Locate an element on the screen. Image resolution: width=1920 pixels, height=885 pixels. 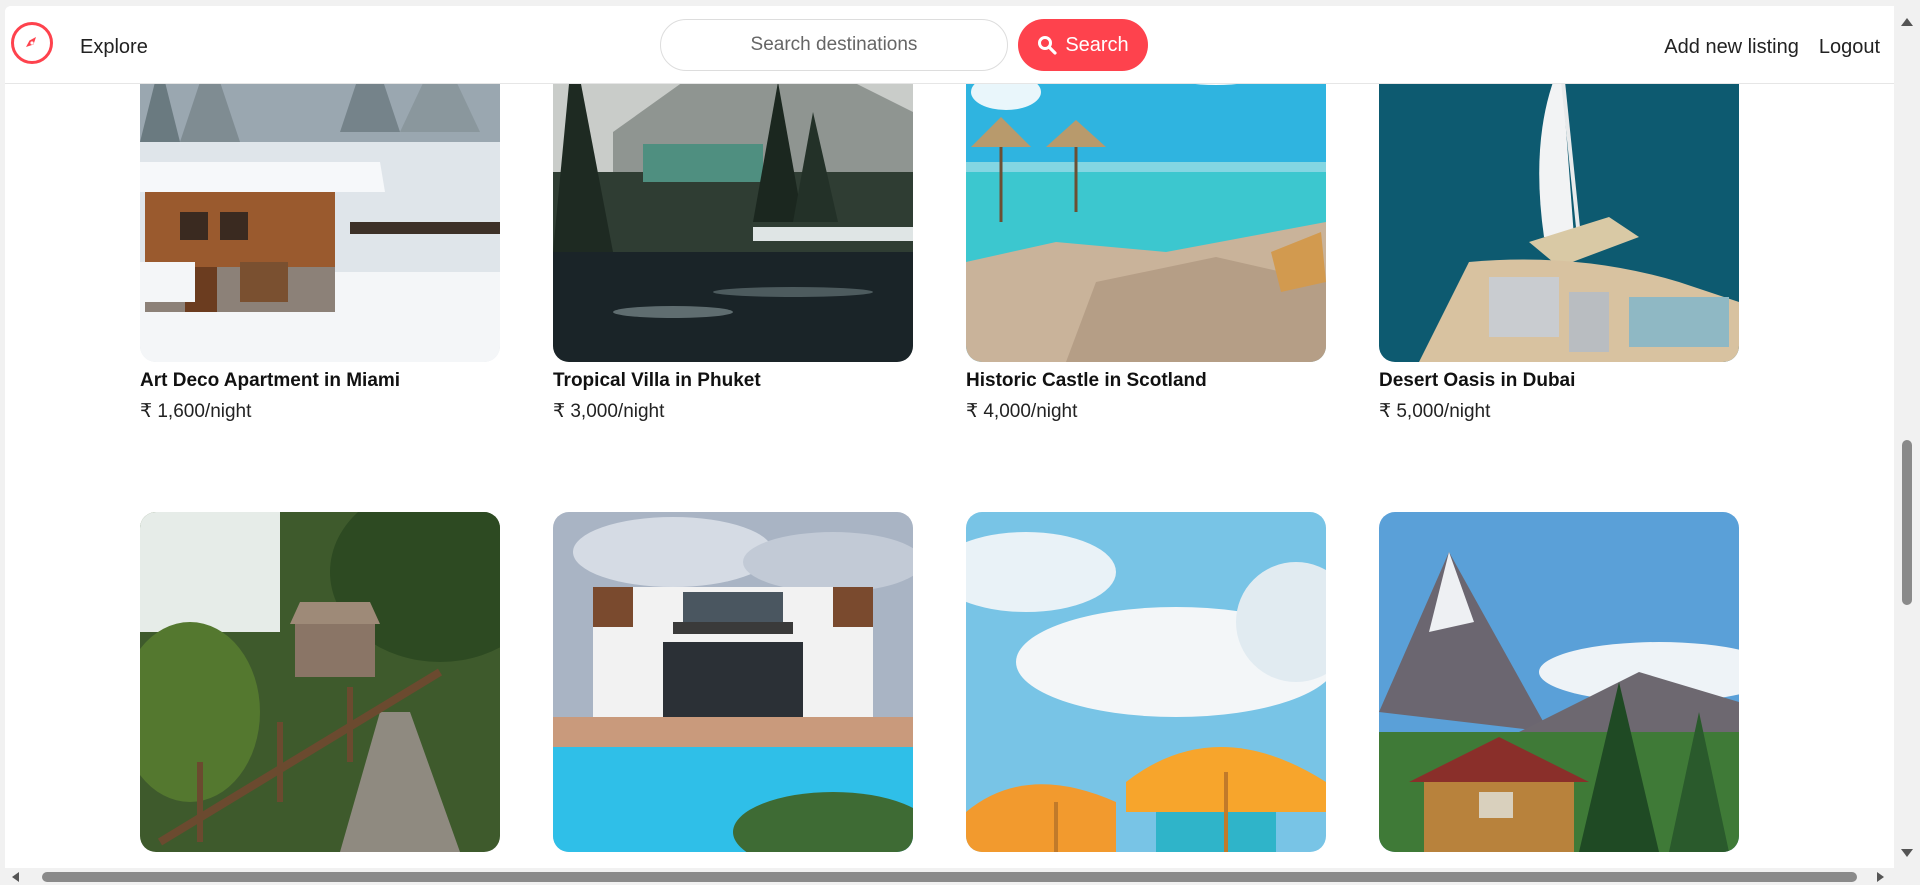
listing-title: Historic Castle in Scotland is located at coordinates (1146, 381).